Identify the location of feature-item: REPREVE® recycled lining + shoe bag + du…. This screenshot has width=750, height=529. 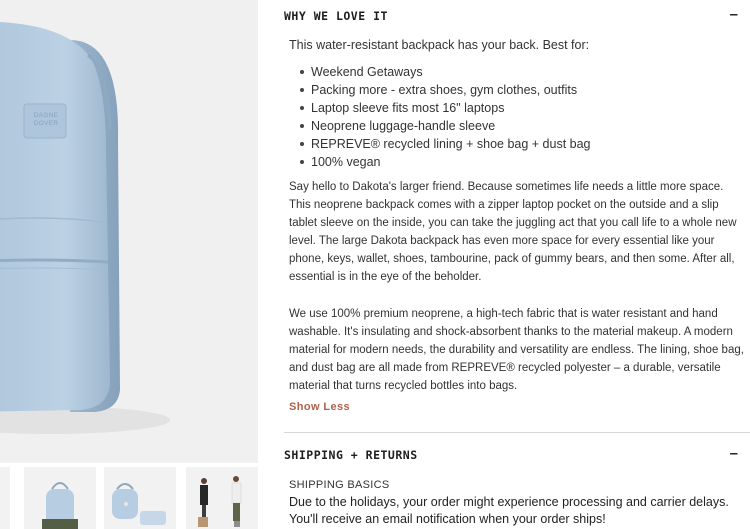
(445, 144).